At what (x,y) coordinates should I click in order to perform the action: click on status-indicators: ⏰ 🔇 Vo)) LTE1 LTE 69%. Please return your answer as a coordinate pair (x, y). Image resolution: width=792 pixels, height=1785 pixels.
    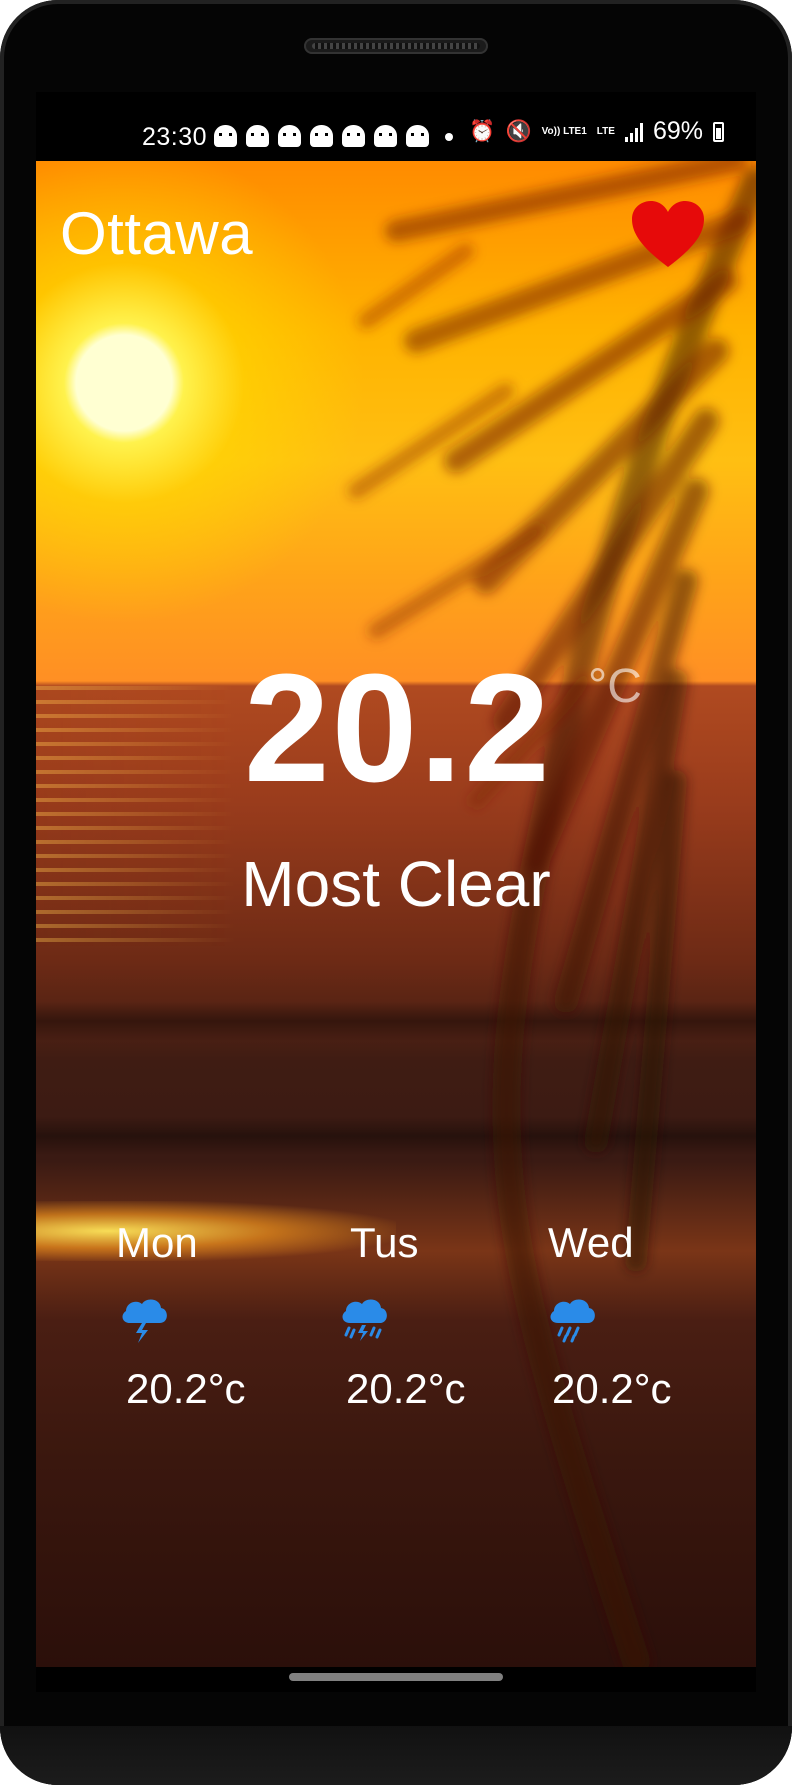
    Looking at the image, I should click on (596, 131).